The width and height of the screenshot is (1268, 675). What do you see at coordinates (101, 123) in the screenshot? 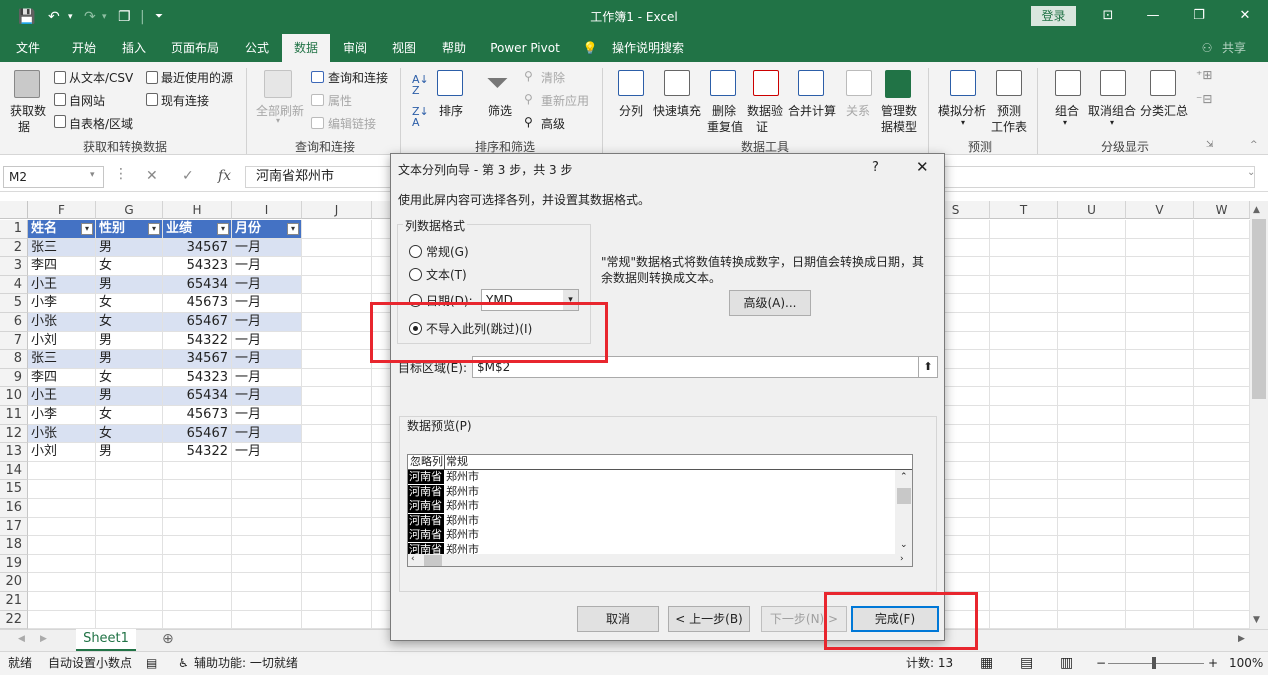
I see `from-table-button: 自表格/区域` at bounding box center [101, 123].